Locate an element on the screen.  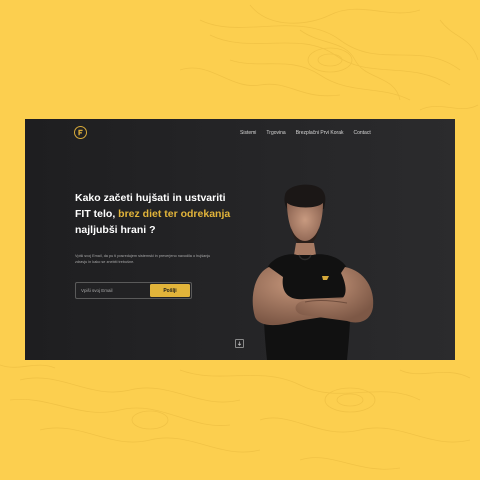
arrow-down-icon is located at coordinates (239, 343).